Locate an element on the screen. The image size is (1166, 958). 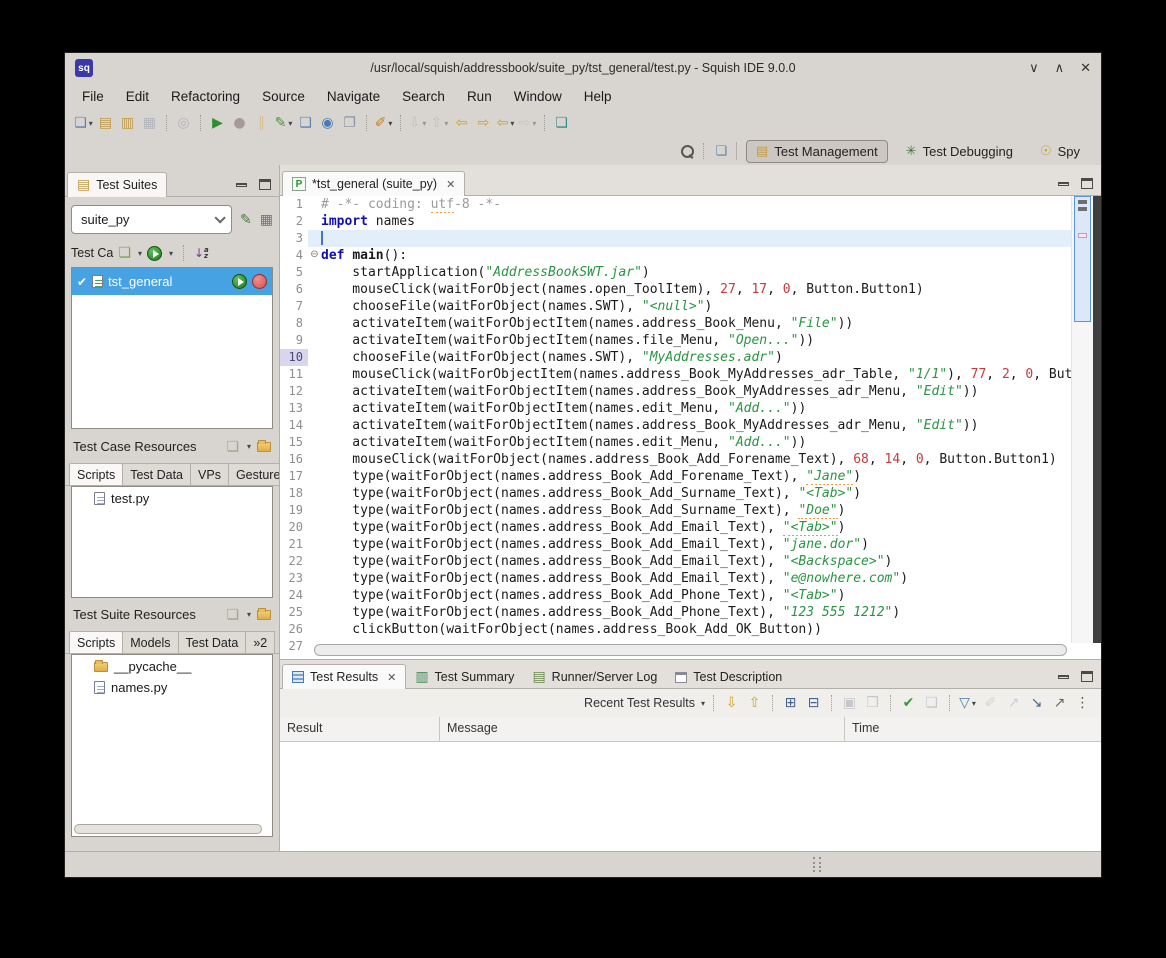
expand-all-icon: ⊞ is located at coordinates (790, 703).